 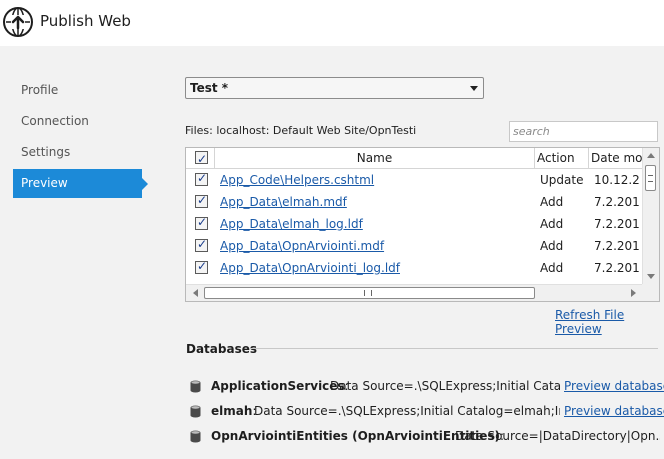 I want to click on sidebar-item-label: Settings, so click(x=46, y=152).